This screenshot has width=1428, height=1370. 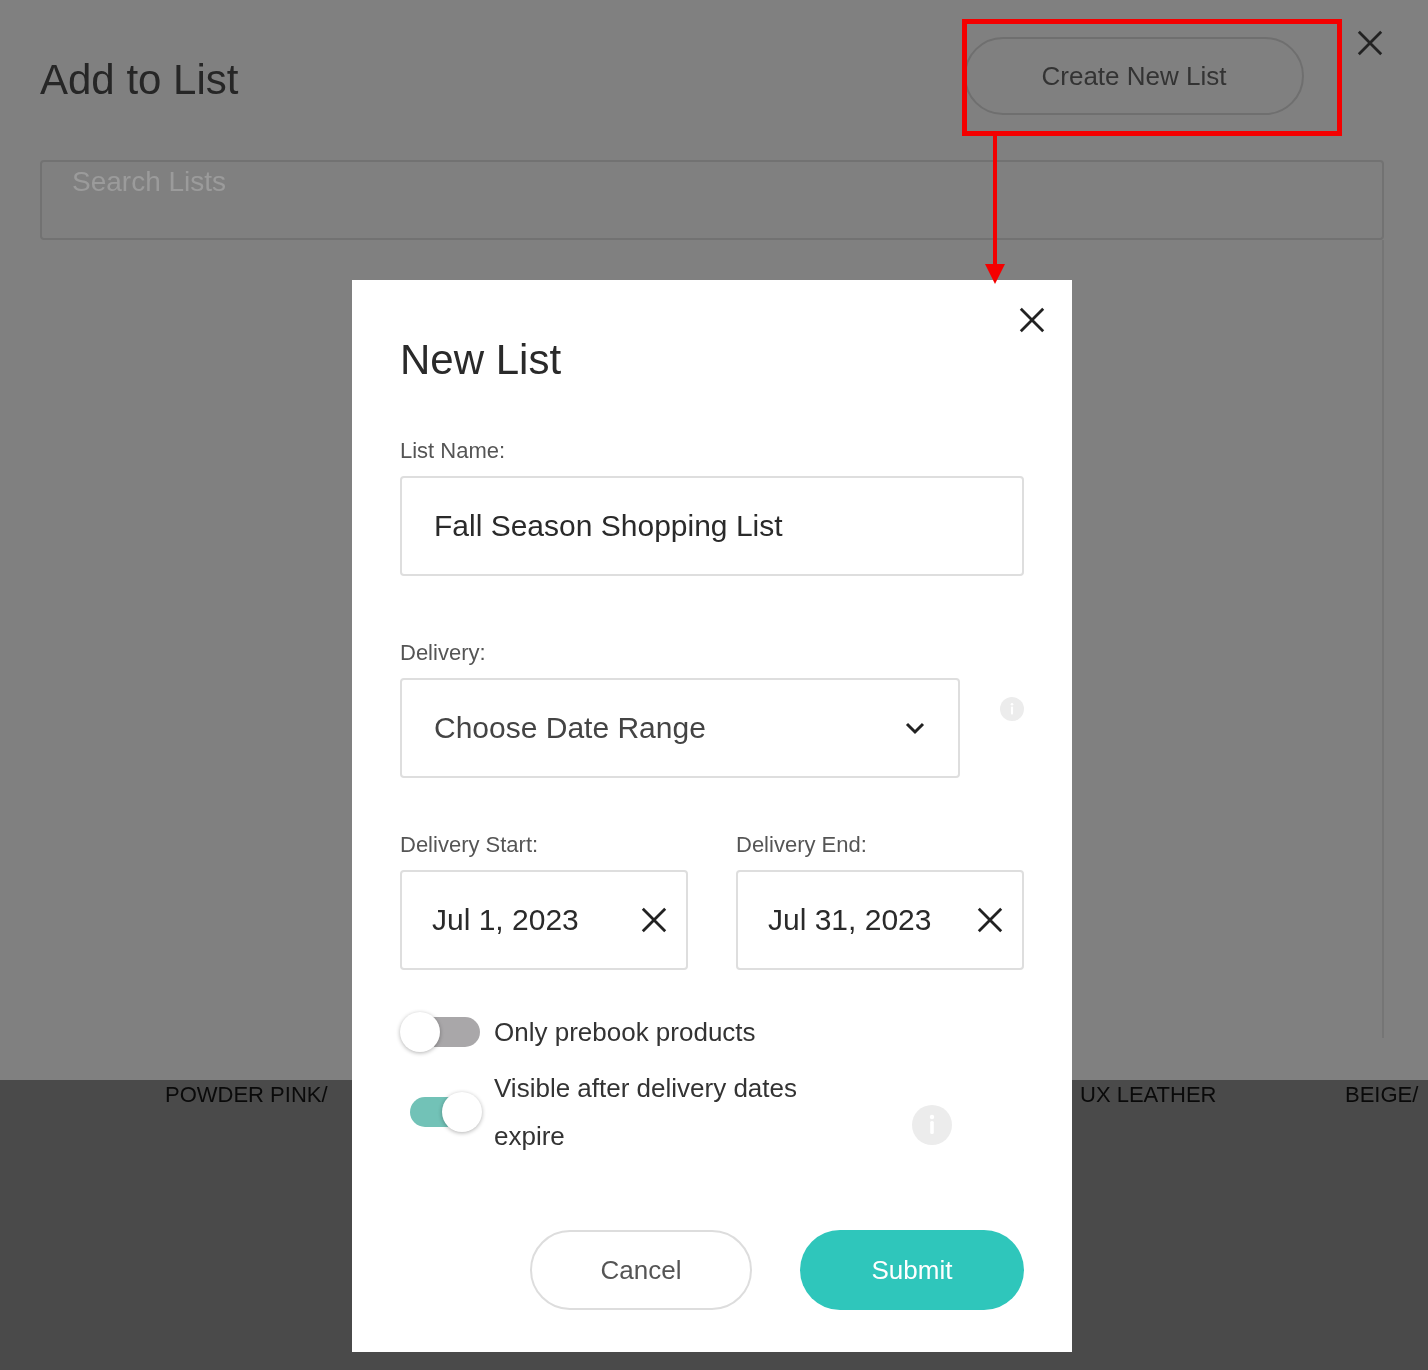 I want to click on field-label: Delivery End:, so click(x=802, y=845).